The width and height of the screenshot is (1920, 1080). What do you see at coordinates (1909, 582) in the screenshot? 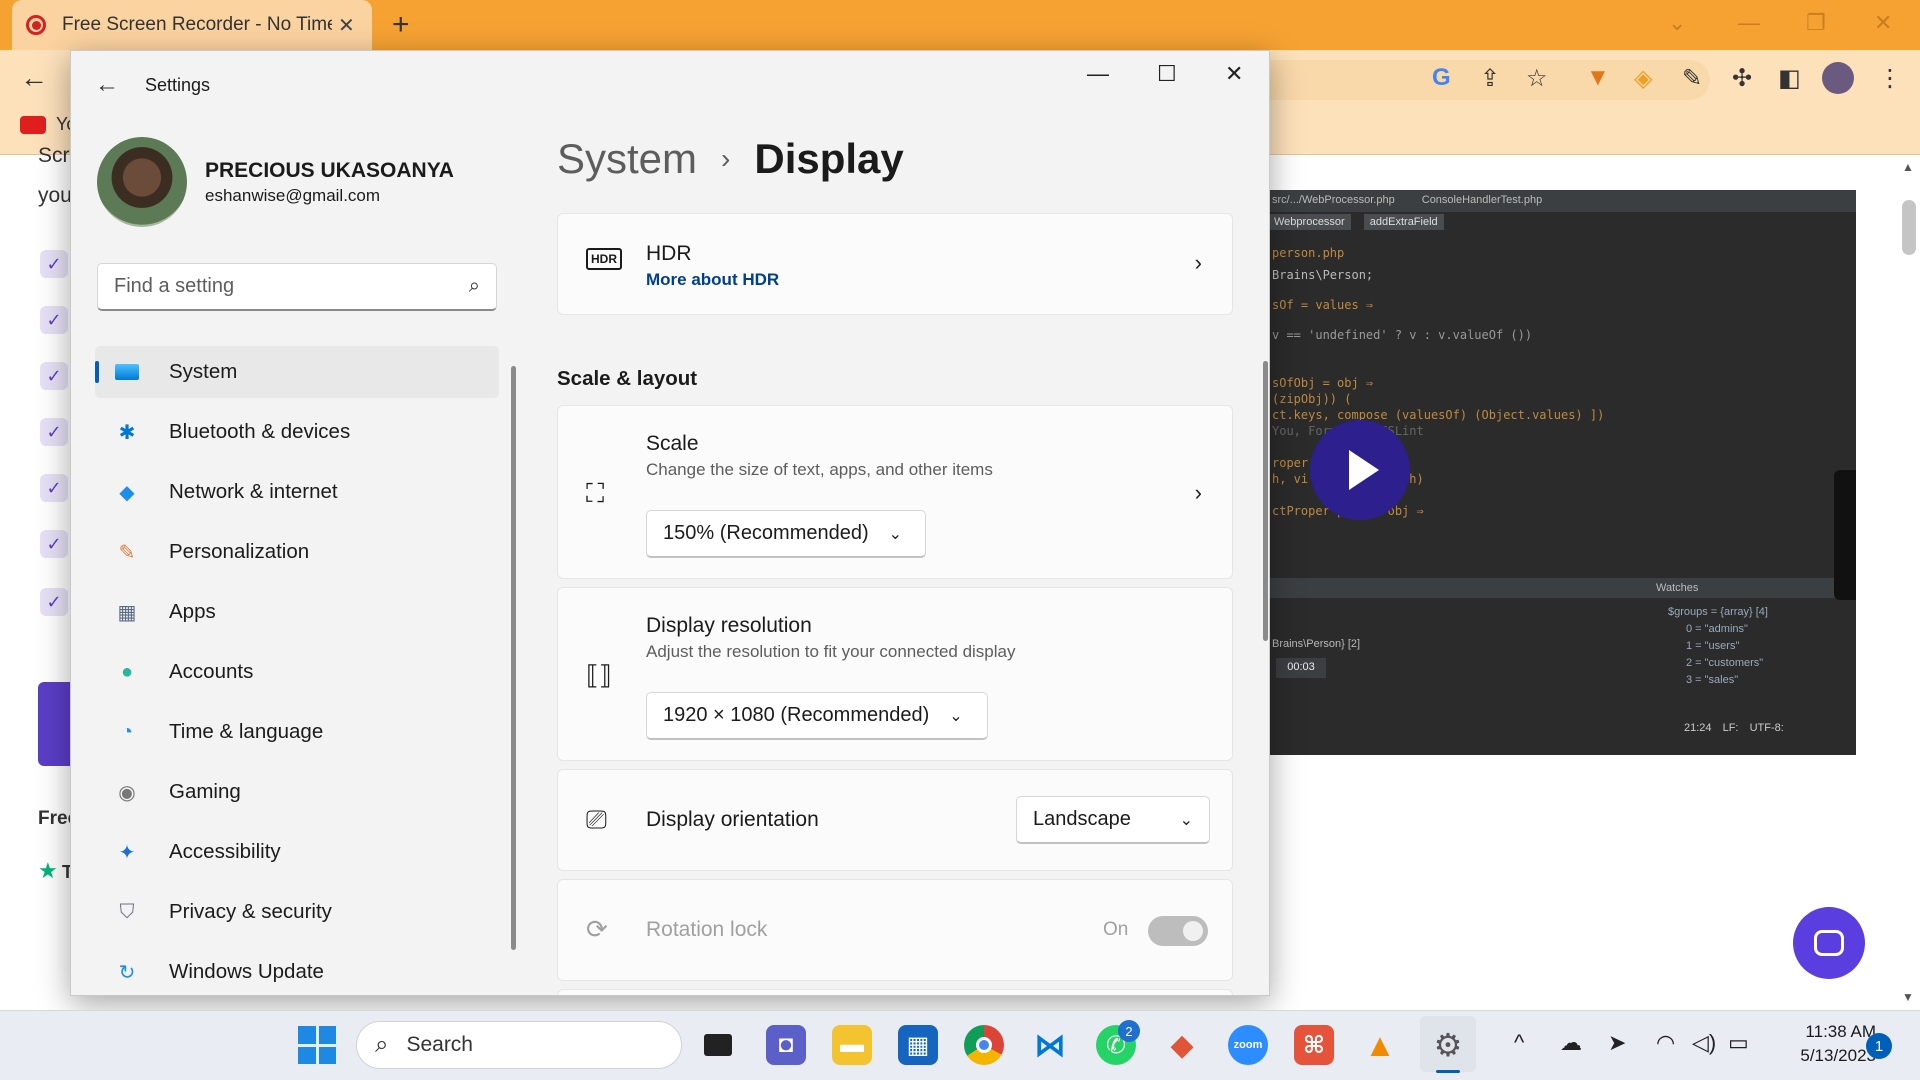
I see `page-scrollbar` at bounding box center [1909, 582].